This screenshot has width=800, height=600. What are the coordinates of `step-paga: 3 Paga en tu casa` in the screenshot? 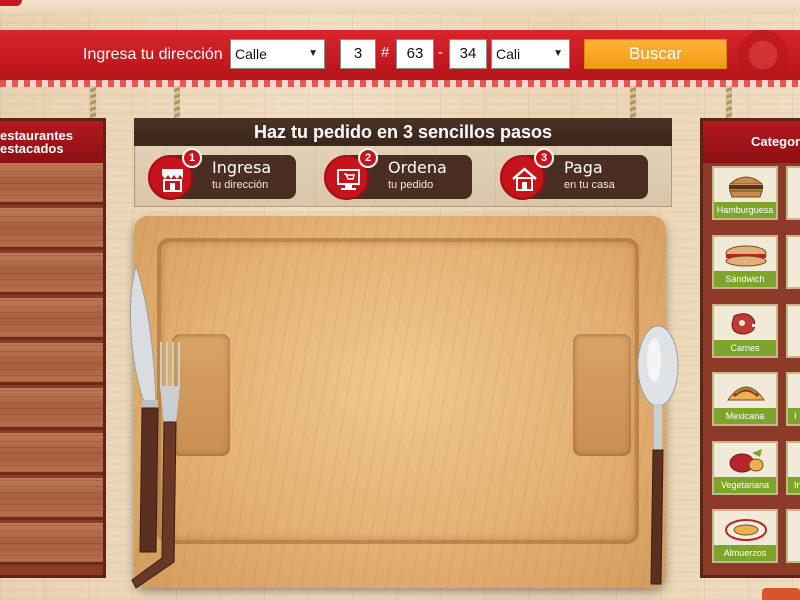 It's located at (575, 174).